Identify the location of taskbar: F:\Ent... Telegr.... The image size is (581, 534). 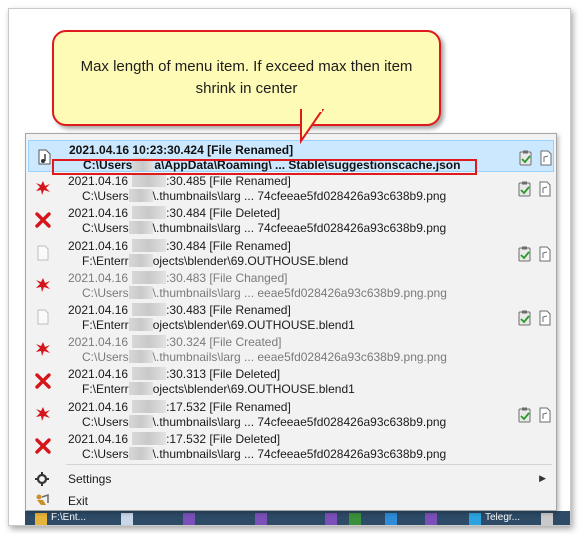
(297, 518).